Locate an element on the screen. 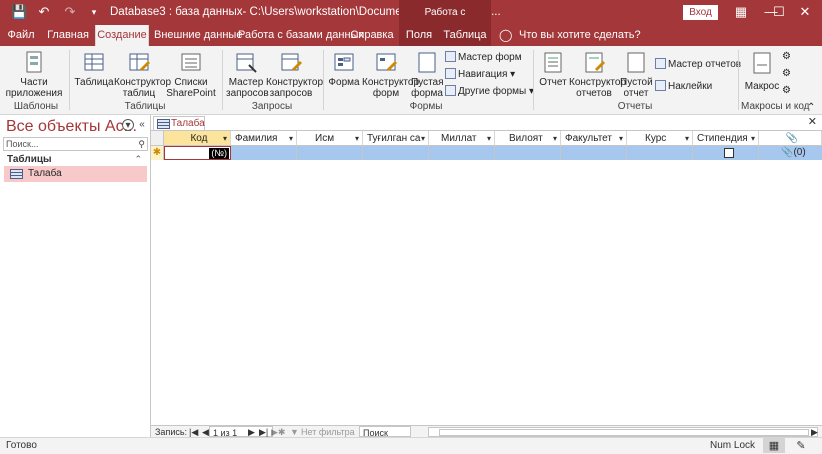 Image resolution: width=822 pixels, height=454 pixels. record-search-input: Поиск is located at coordinates (385, 432).